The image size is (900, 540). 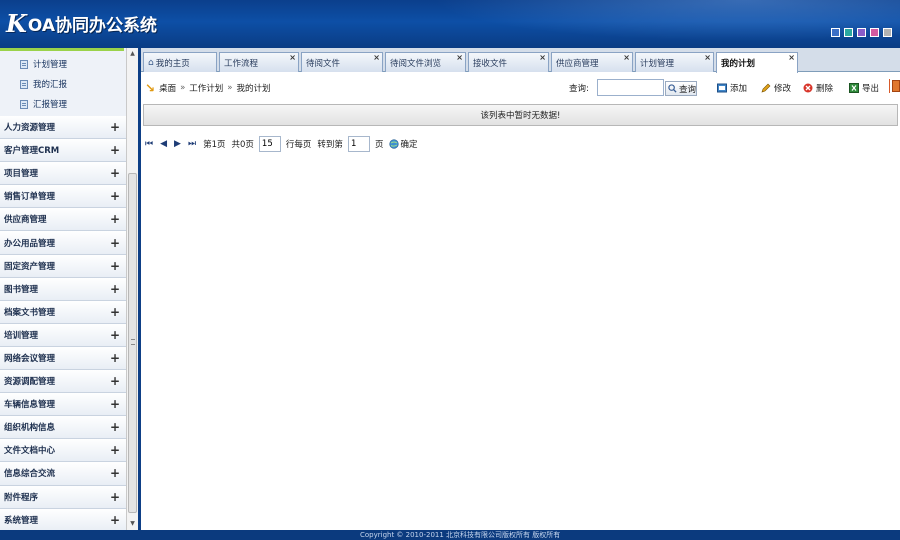 What do you see at coordinates (163, 144) in the screenshot?
I see `prev-page-icon: ◀` at bounding box center [163, 144].